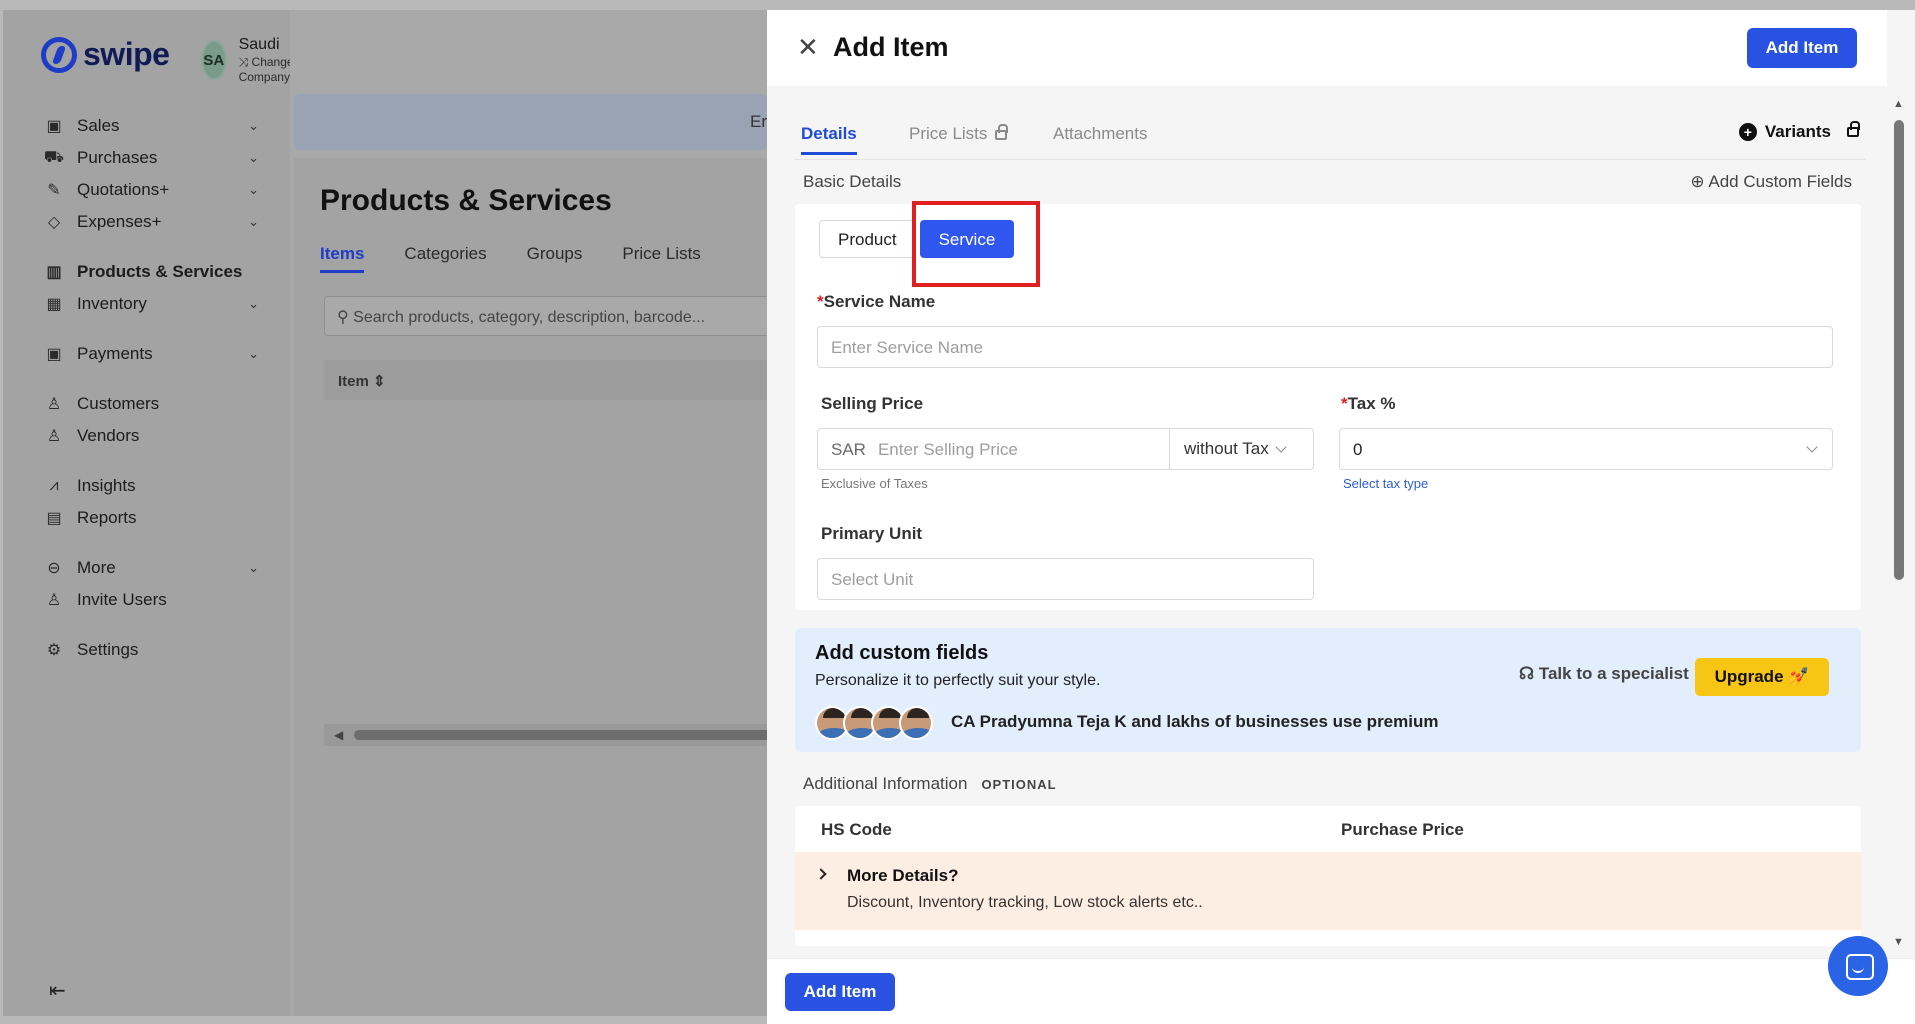  Describe the element at coordinates (158, 272) in the screenshot. I see `sidebar-item-products-services: ▥ Products & Services` at that location.